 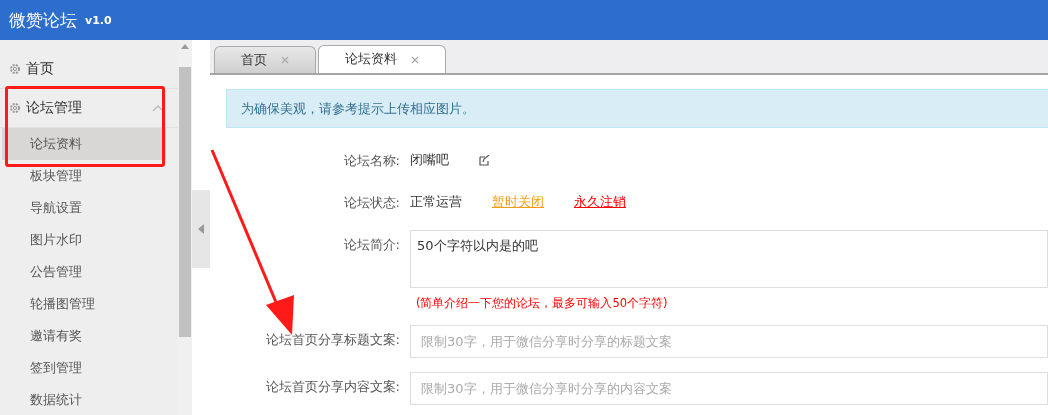 What do you see at coordinates (371, 245) in the screenshot?
I see `field-label: 论坛简介:` at bounding box center [371, 245].